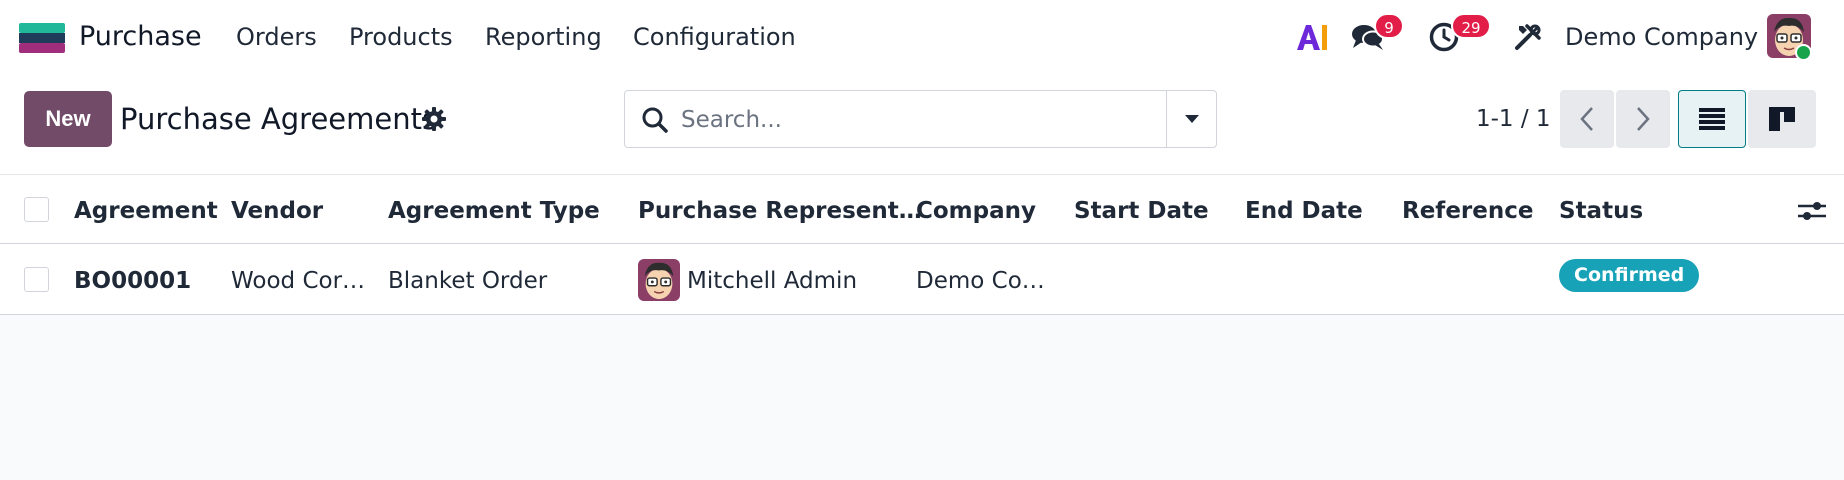  I want to click on kanban-view-icon, so click(1782, 119).